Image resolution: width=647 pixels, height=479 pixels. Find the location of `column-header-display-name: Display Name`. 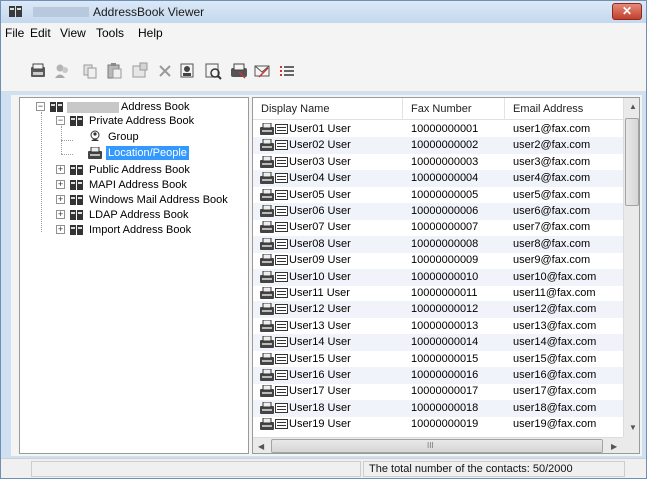

column-header-display-name: Display Name is located at coordinates (328, 109).